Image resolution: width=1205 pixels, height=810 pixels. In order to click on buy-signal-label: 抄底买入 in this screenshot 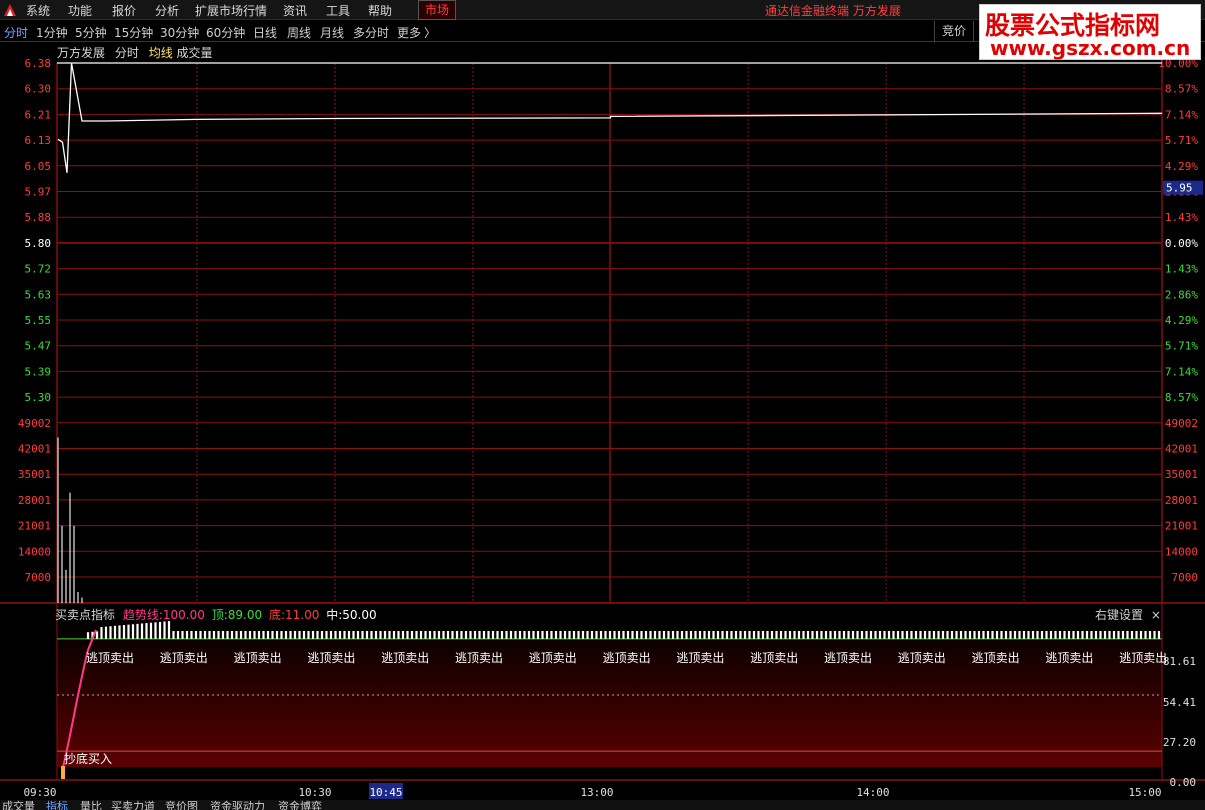, I will do `click(88, 758)`.